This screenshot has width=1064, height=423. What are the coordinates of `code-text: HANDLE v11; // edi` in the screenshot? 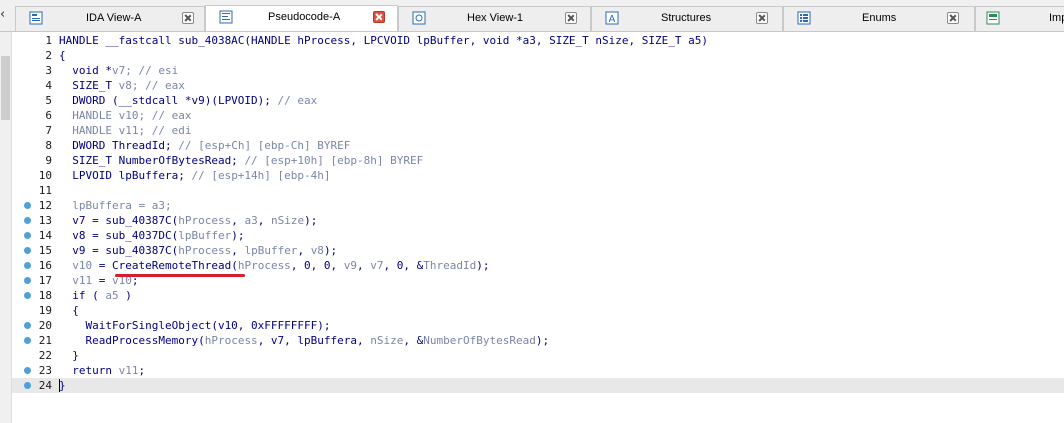 It's located at (125, 130).